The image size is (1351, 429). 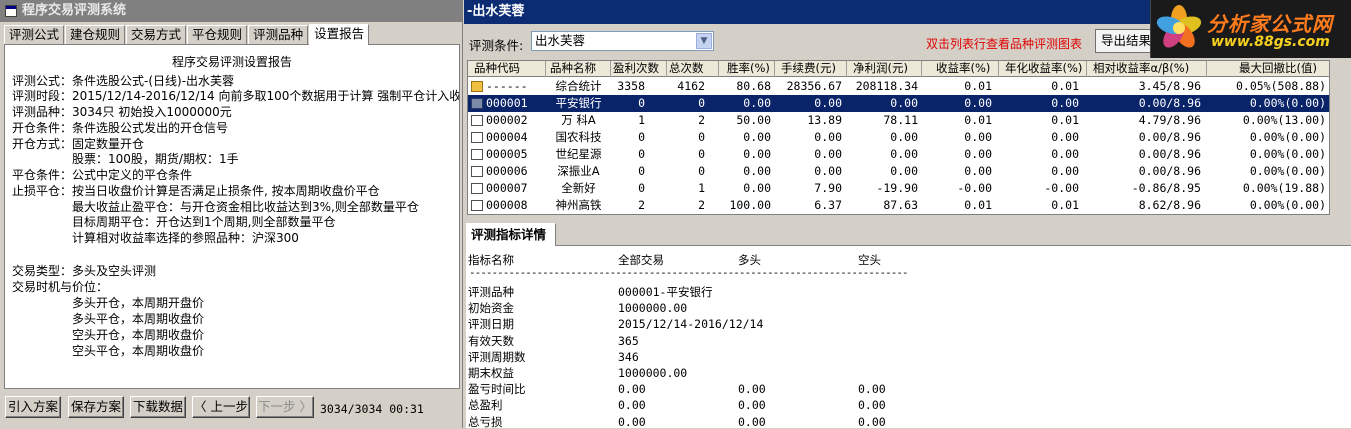 What do you see at coordinates (485, 405) in the screenshot?
I see `detail-label: 总盈利` at bounding box center [485, 405].